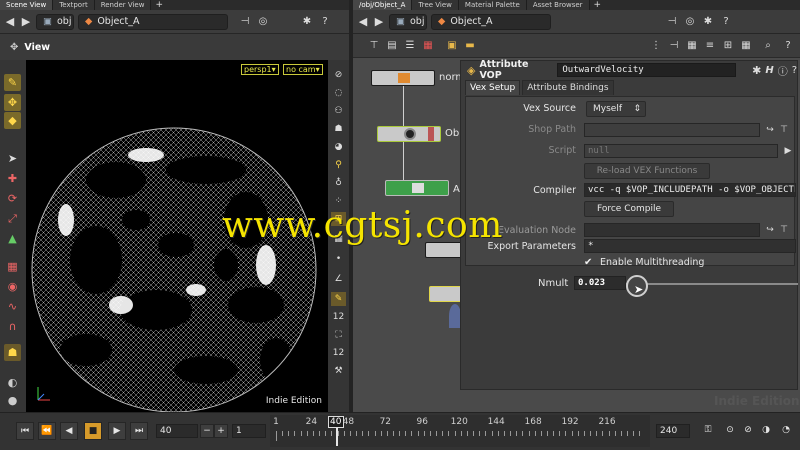 The height and width of the screenshot is (450, 800). Describe the element at coordinates (647, 171) in the screenshot. I see `reload-vex-button: Re-load VEX Functions` at that location.